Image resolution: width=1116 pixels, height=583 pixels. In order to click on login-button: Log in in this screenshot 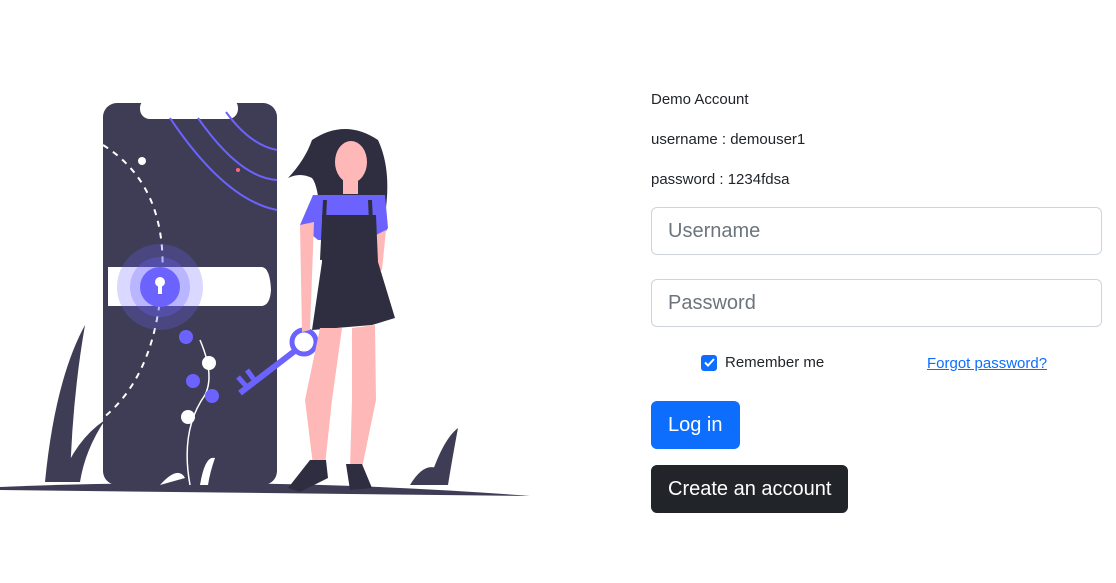, I will do `click(695, 425)`.